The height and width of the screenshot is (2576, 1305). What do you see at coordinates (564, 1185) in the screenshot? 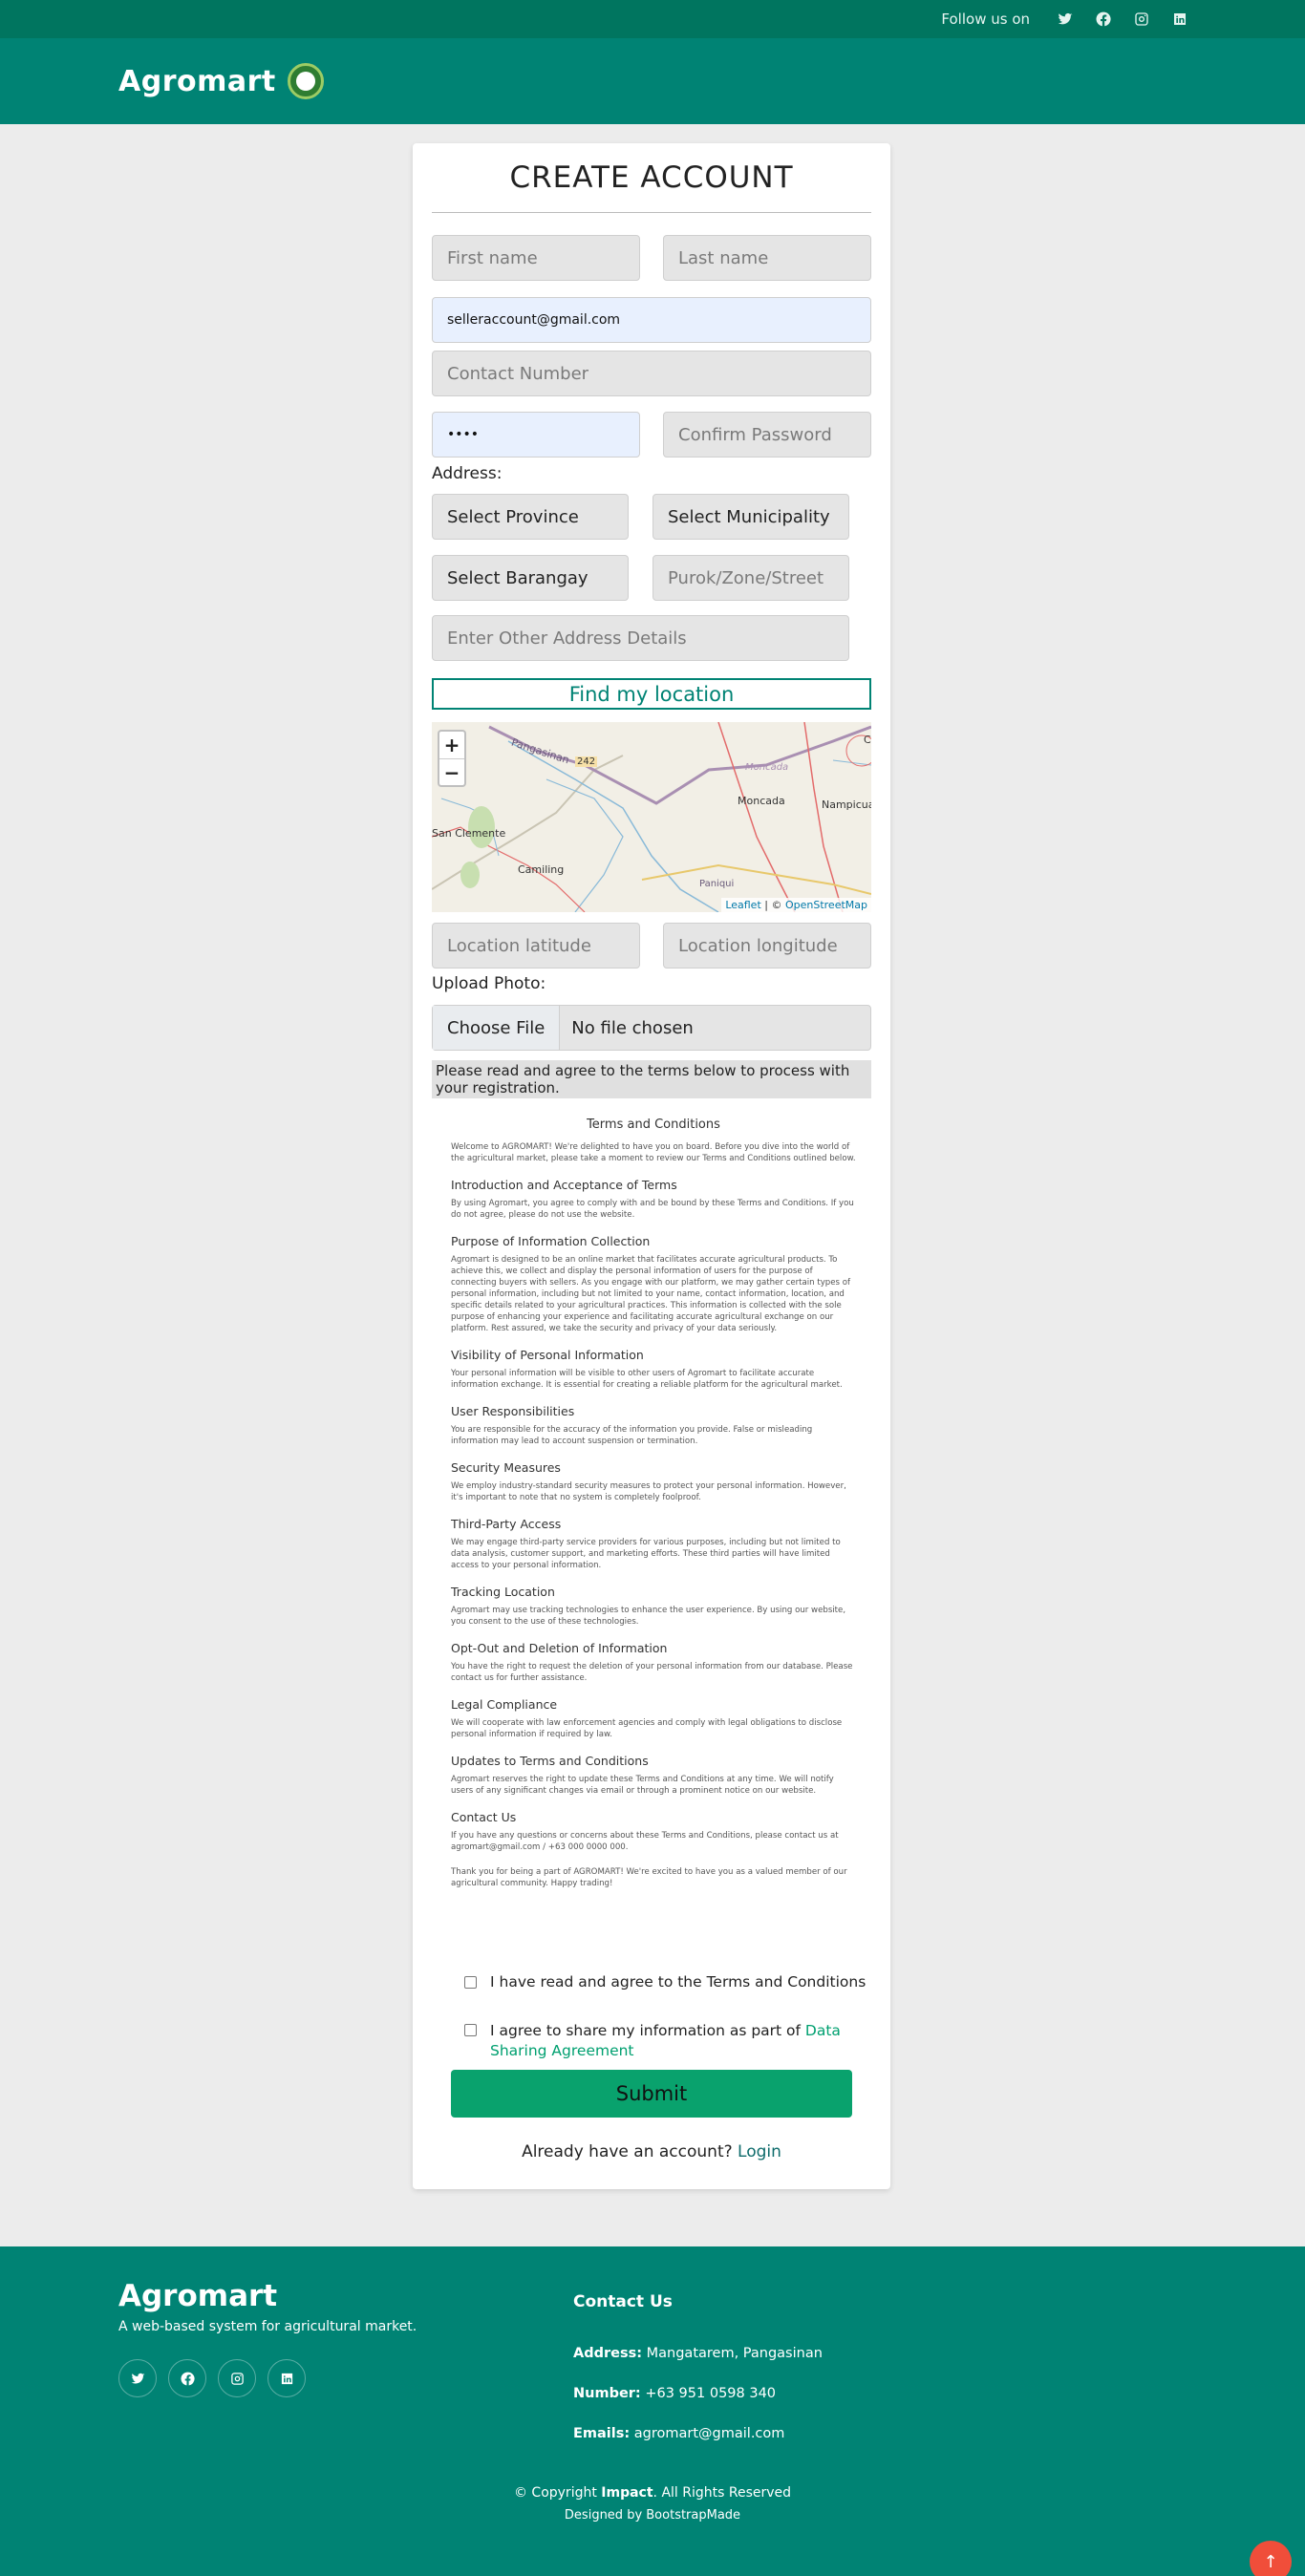
I see `terms-section-heading: Introduction and Acceptance of Terms` at bounding box center [564, 1185].